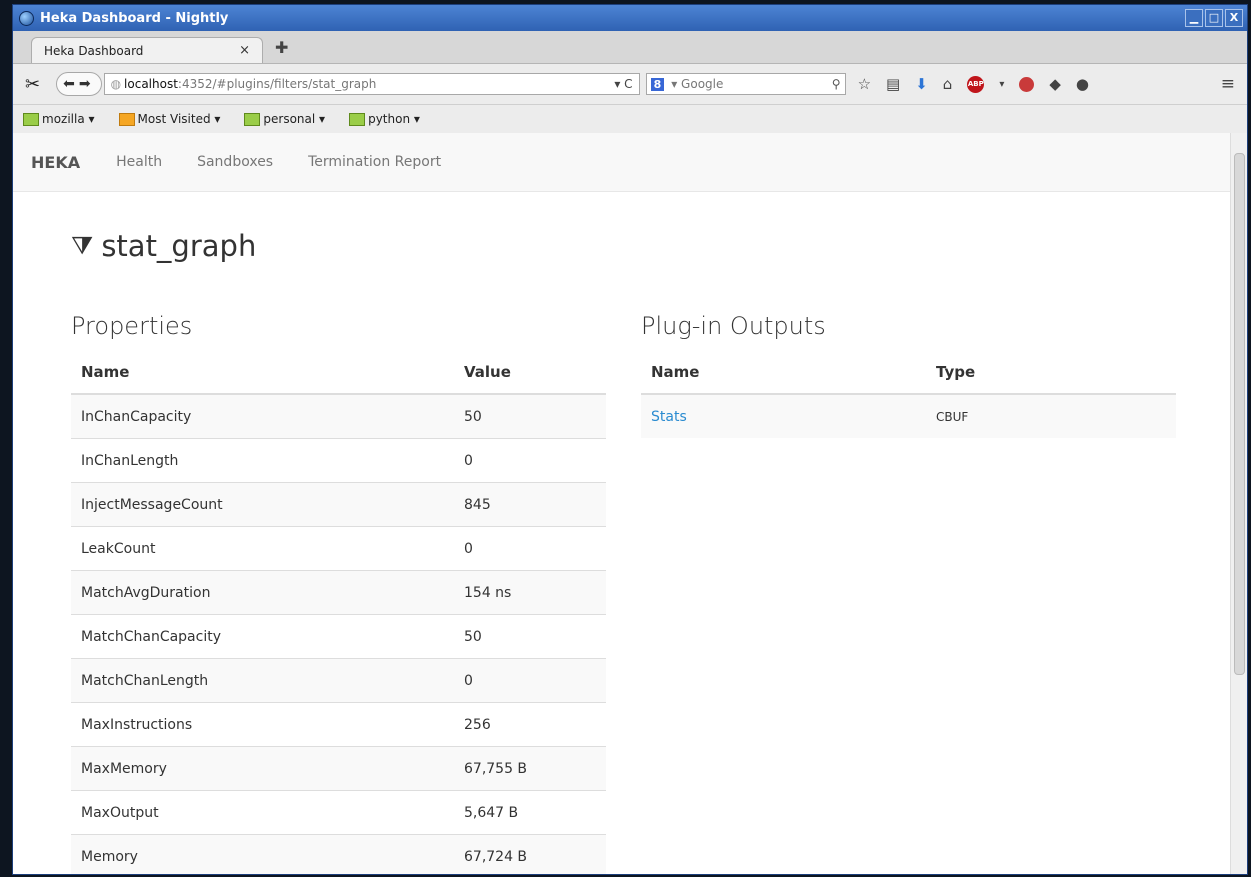  What do you see at coordinates (68, 119) in the screenshot?
I see `bookmark-label: mozilla ▾` at bounding box center [68, 119].